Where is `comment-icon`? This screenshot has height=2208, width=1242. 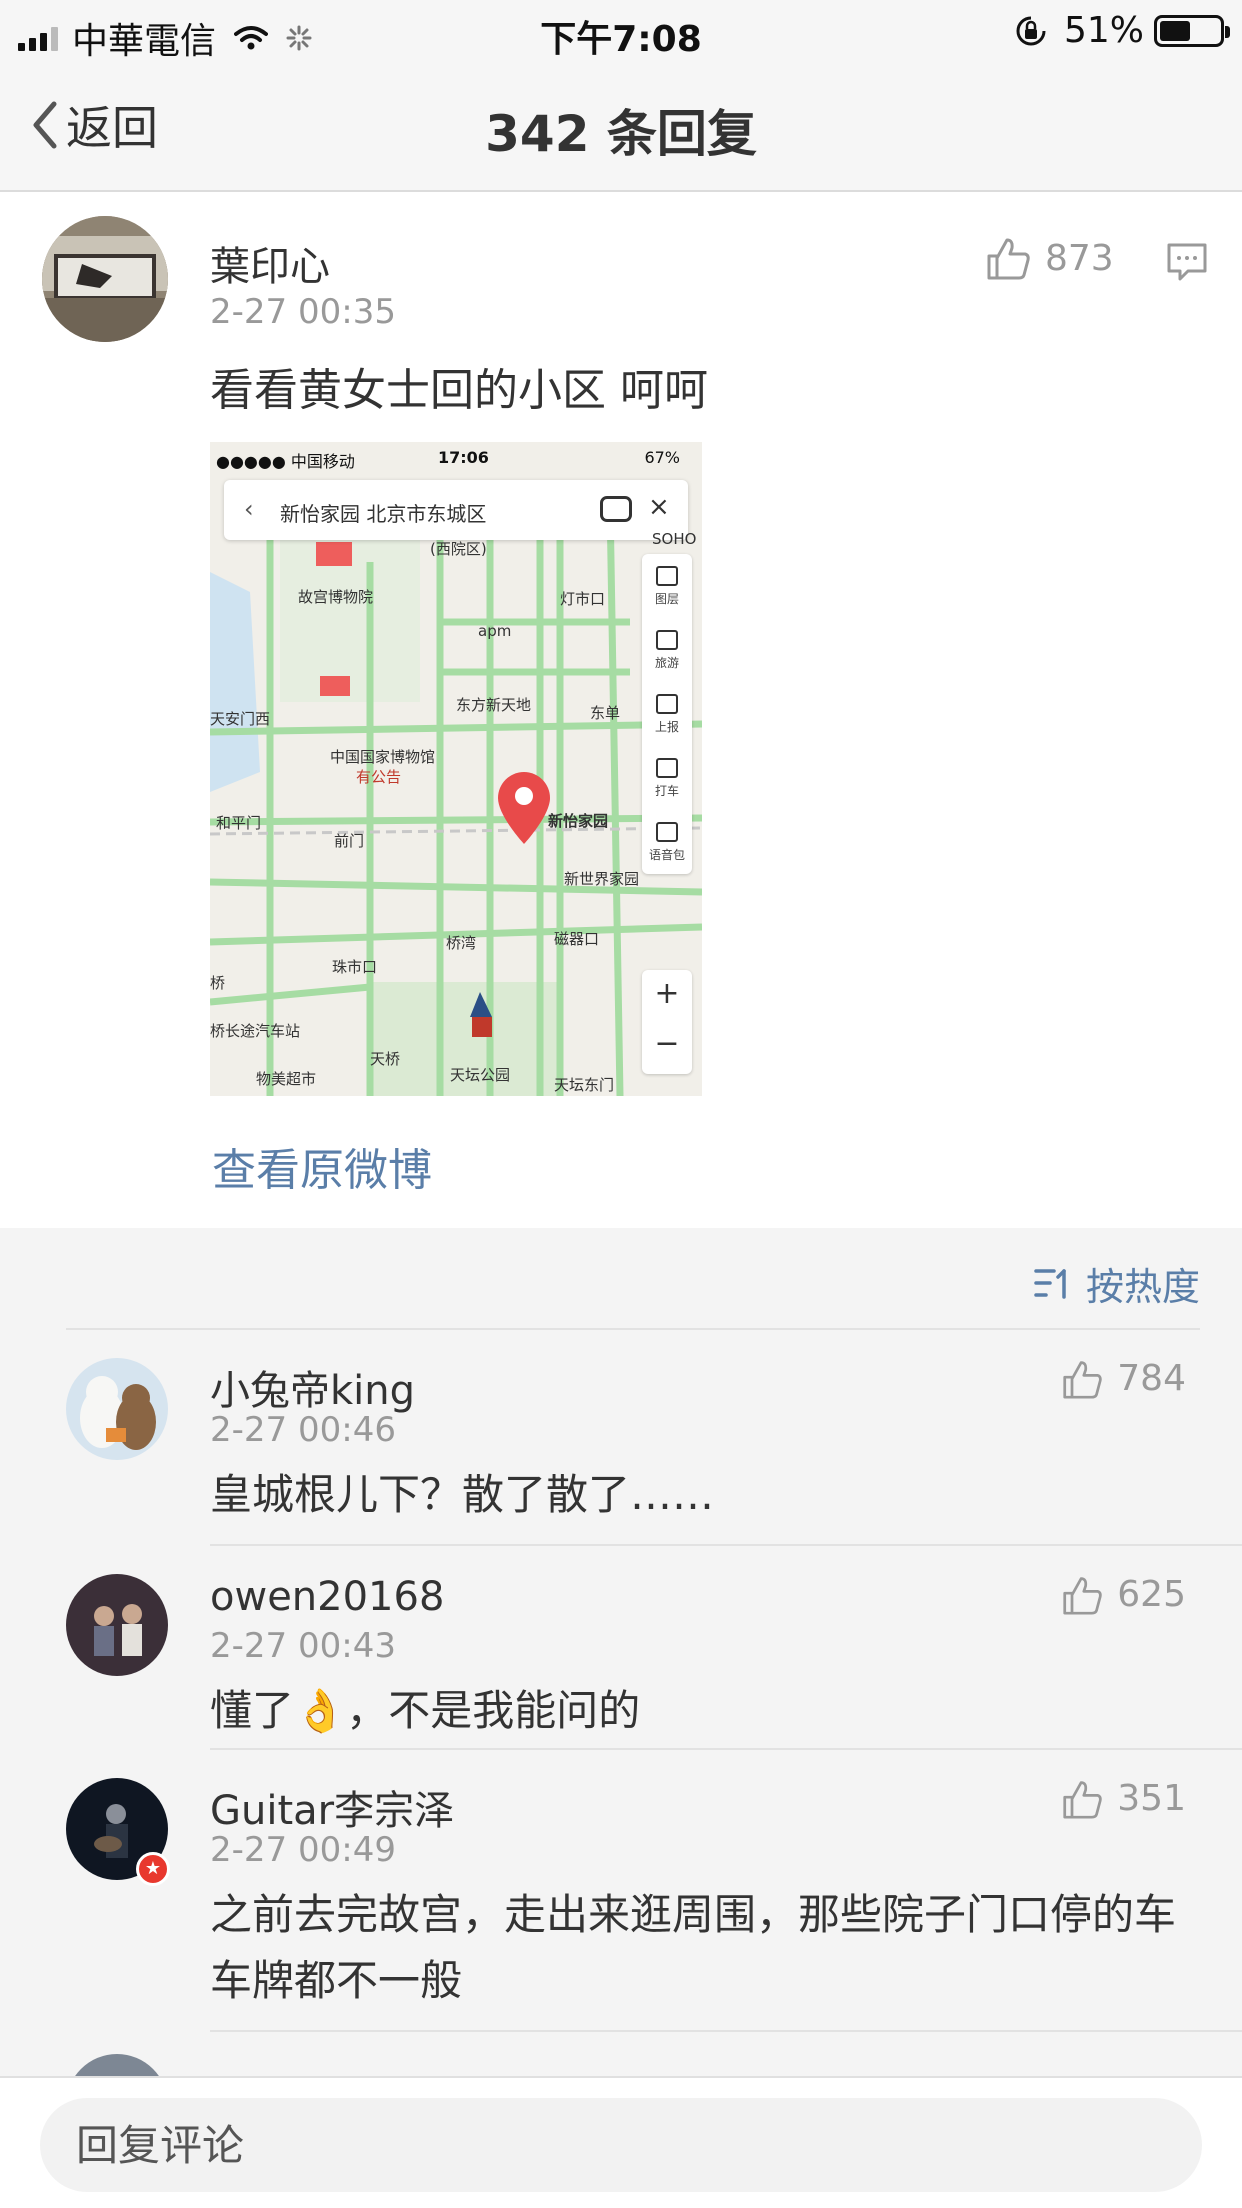
comment-icon is located at coordinates (1187, 262).